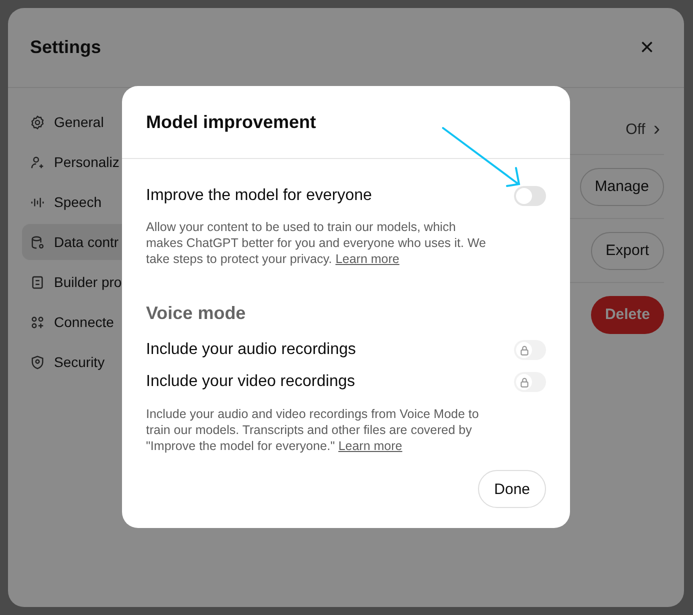 The image size is (693, 615). What do you see at coordinates (512, 489) in the screenshot?
I see `done-button: Done` at bounding box center [512, 489].